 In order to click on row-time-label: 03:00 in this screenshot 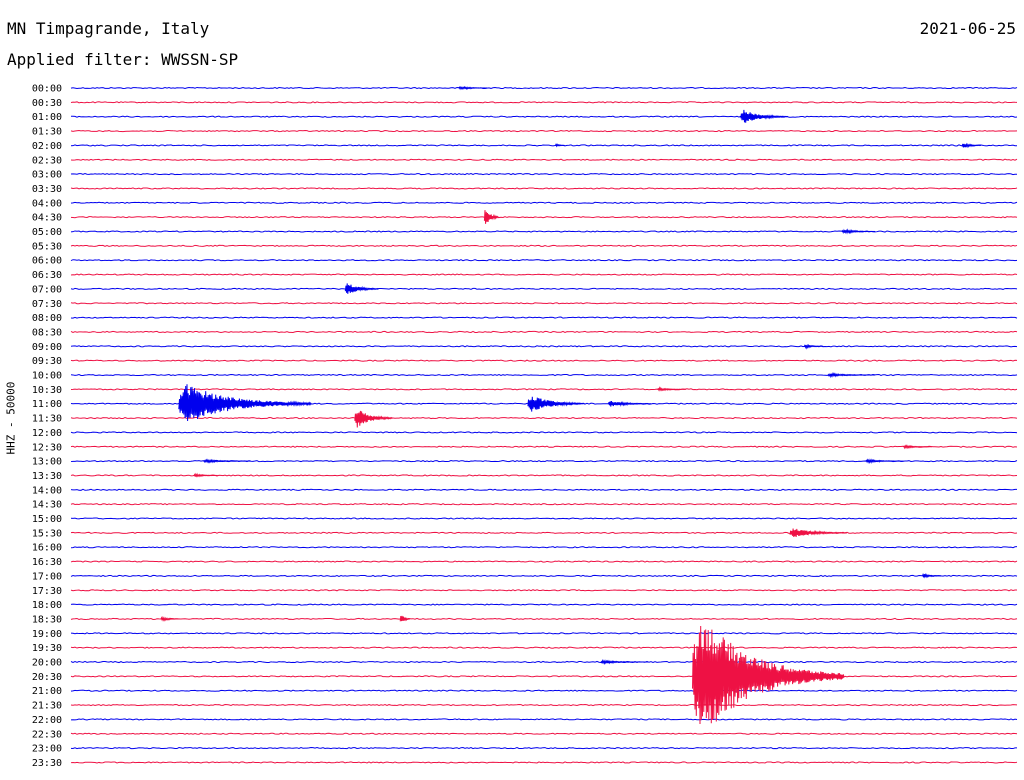, I will do `click(47, 175)`.